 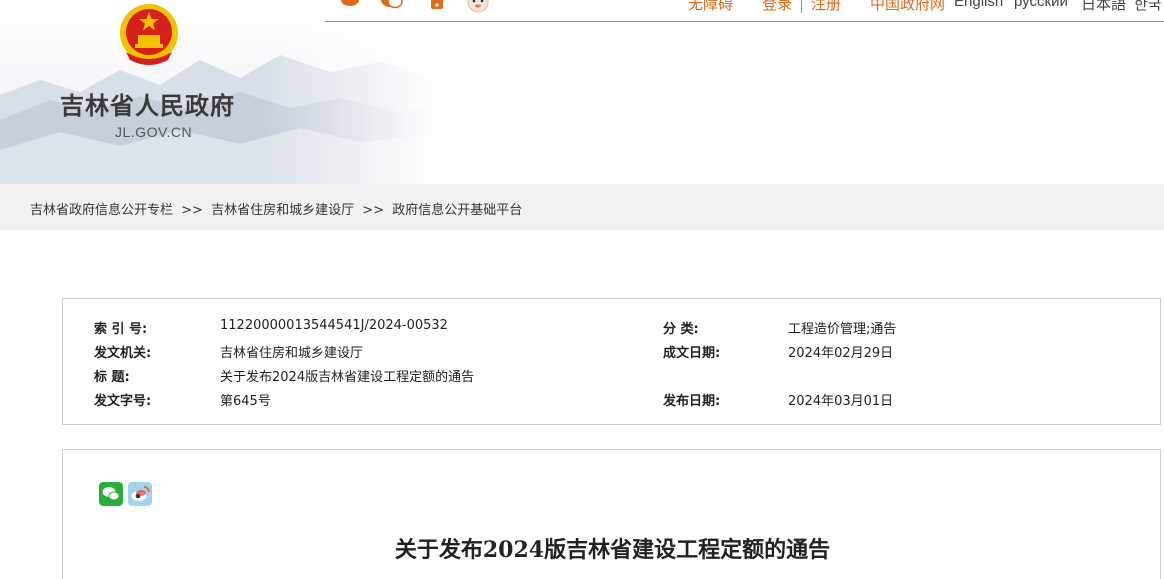 I want to click on breadcrumb-item-info-platform: 政府信息公开基础平台, so click(x=457, y=210).